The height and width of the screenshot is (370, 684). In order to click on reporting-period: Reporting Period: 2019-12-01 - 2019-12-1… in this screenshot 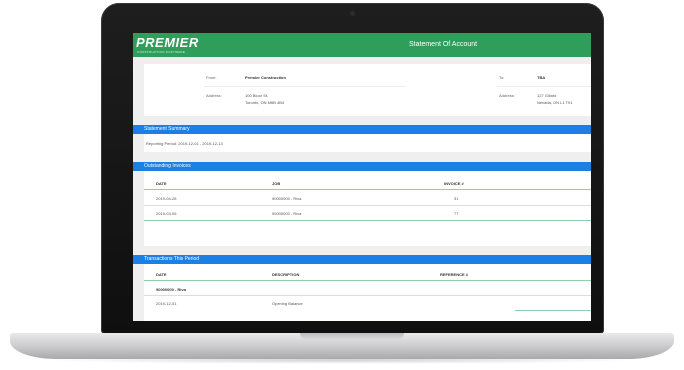, I will do `click(184, 143)`.